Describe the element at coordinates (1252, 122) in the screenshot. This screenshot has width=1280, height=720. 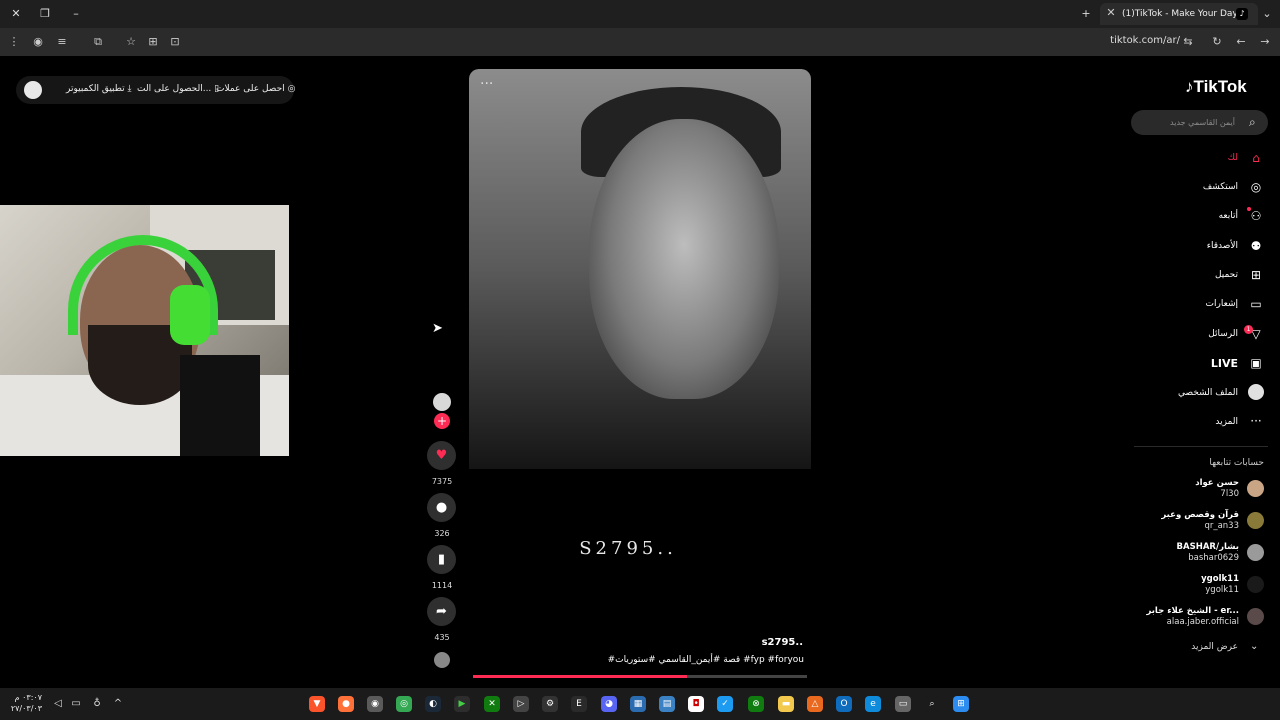
I see `search-icon: ⌕` at that location.